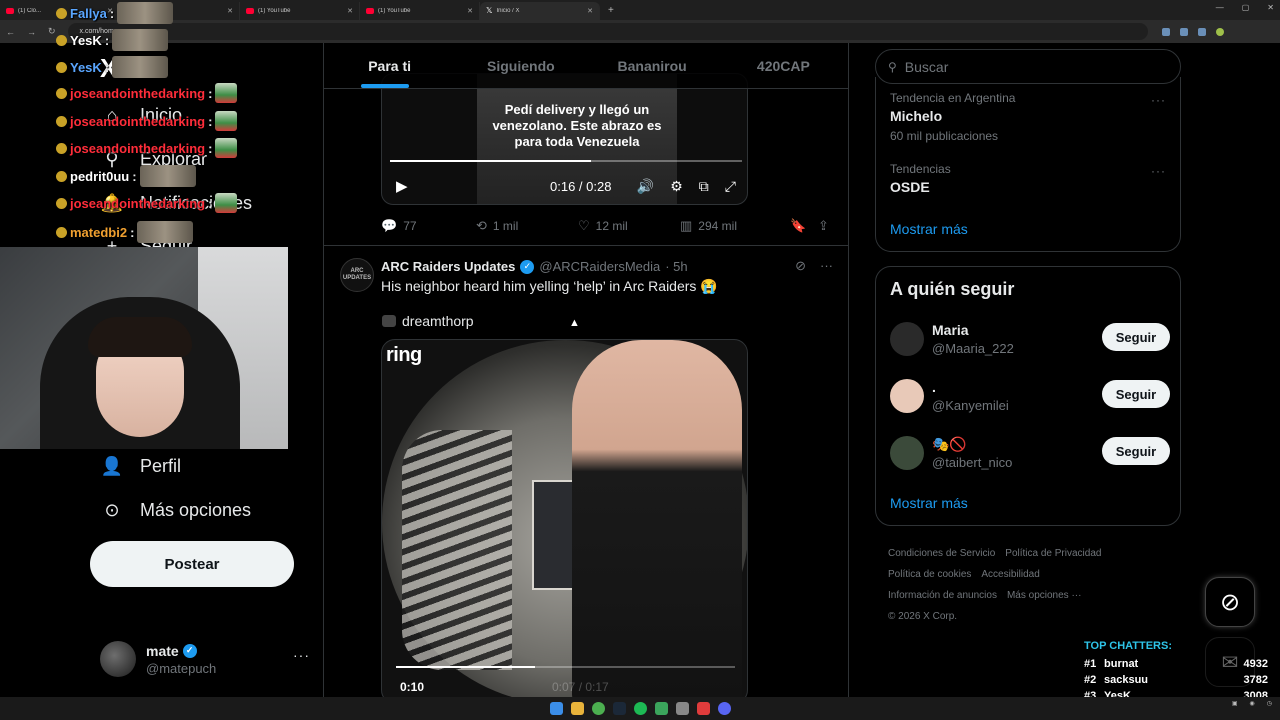  Describe the element at coordinates (192, 564) in the screenshot. I see `post-button: Postear` at that location.